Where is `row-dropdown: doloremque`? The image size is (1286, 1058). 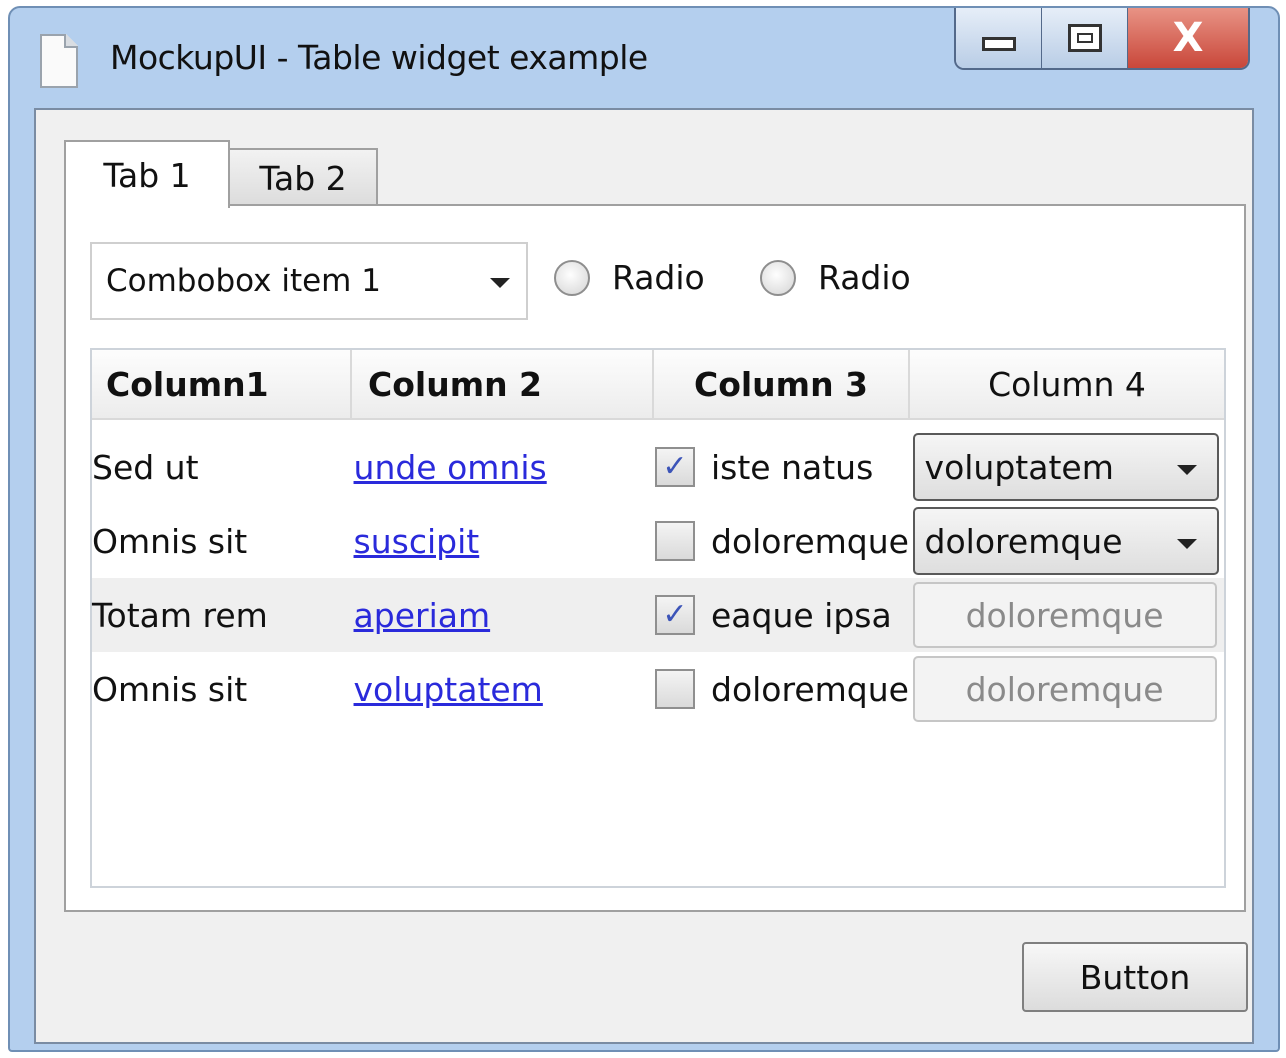 row-dropdown: doloremque is located at coordinates (1065, 541).